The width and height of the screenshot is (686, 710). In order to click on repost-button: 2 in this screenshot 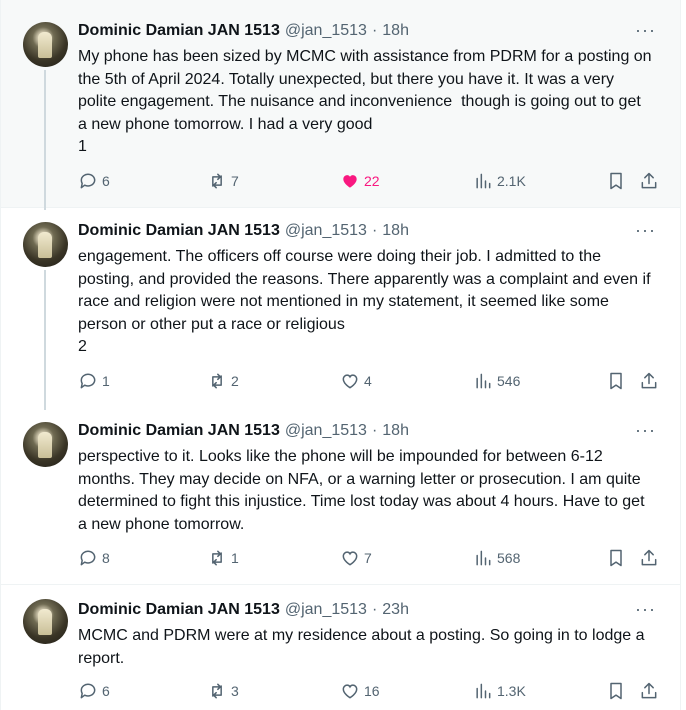, I will do `click(223, 381)`.